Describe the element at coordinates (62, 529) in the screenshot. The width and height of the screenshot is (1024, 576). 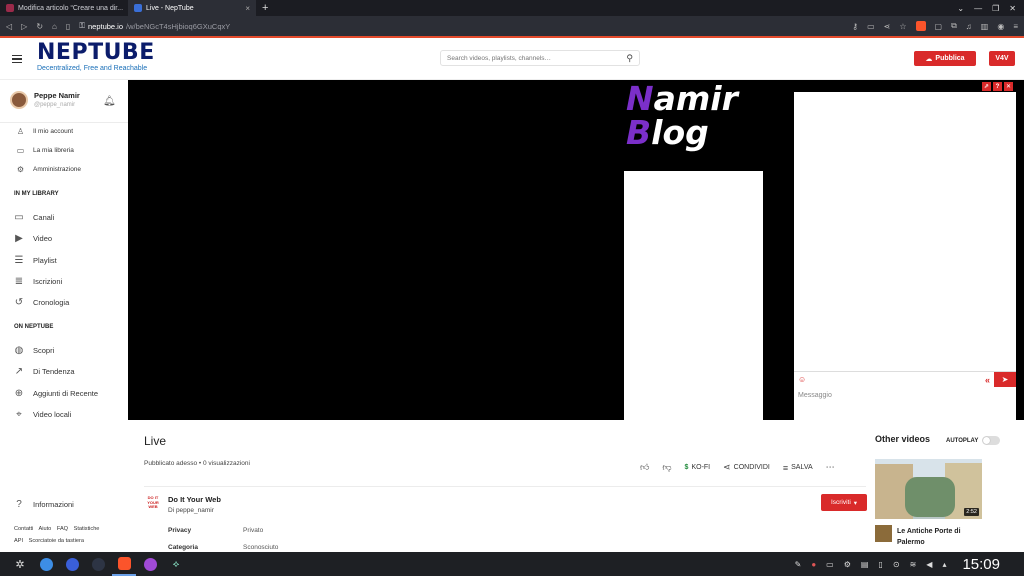
I see `footer-link-faq: FAQ` at that location.